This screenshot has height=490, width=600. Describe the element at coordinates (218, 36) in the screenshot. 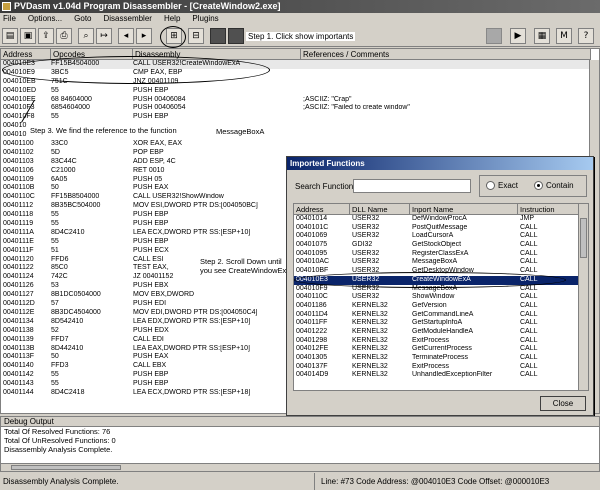

I see `dark-1-icon` at that location.